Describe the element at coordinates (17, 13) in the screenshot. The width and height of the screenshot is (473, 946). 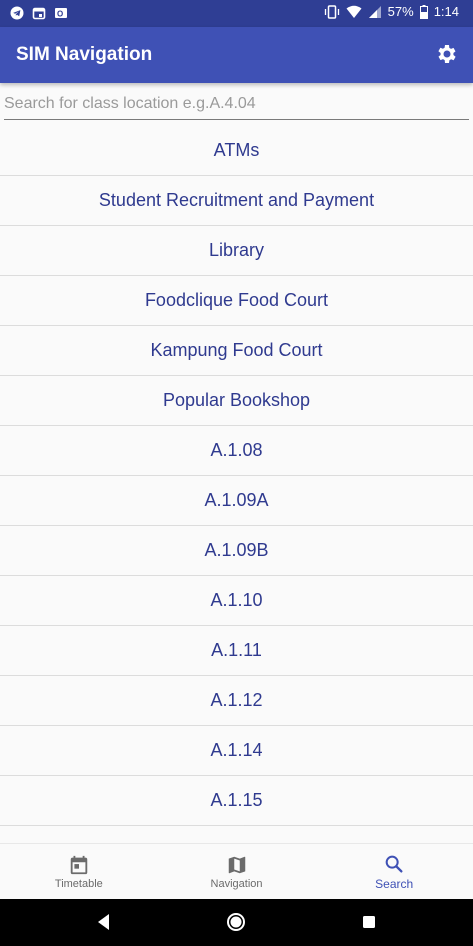
I see `telegram-icon` at that location.